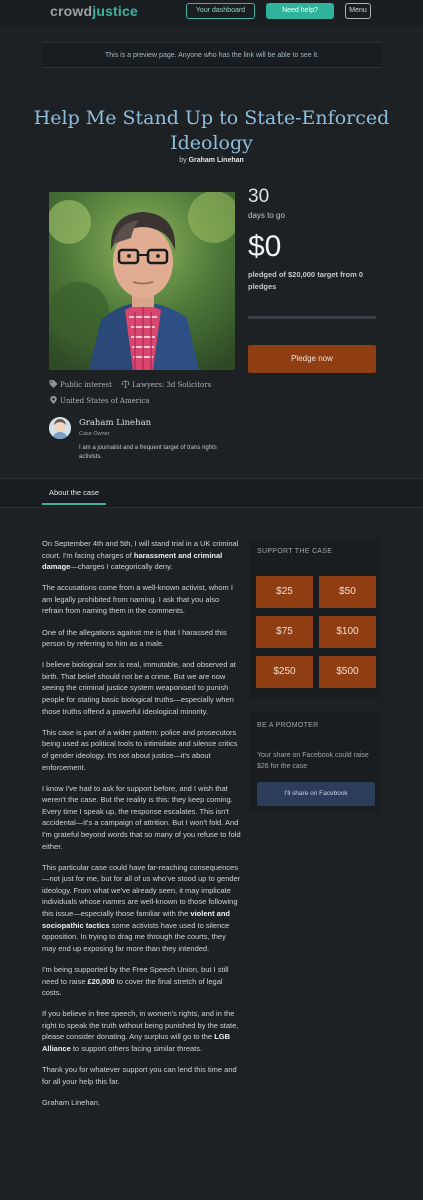 The height and width of the screenshot is (1200, 423). Describe the element at coordinates (284, 592) in the screenshot. I see `pledge-amount-button: $25` at that location.